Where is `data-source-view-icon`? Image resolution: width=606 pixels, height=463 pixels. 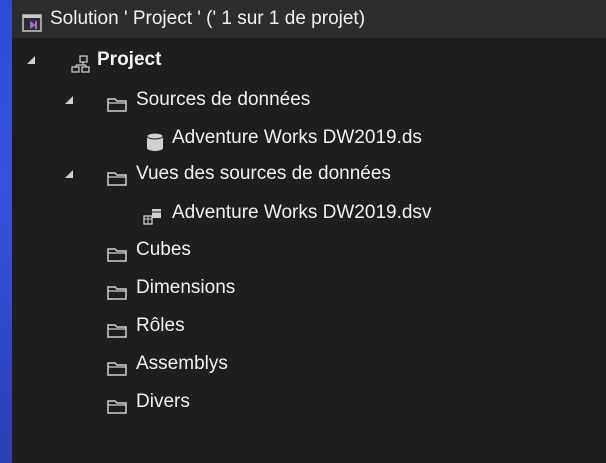 data-source-view-icon is located at coordinates (152, 214).